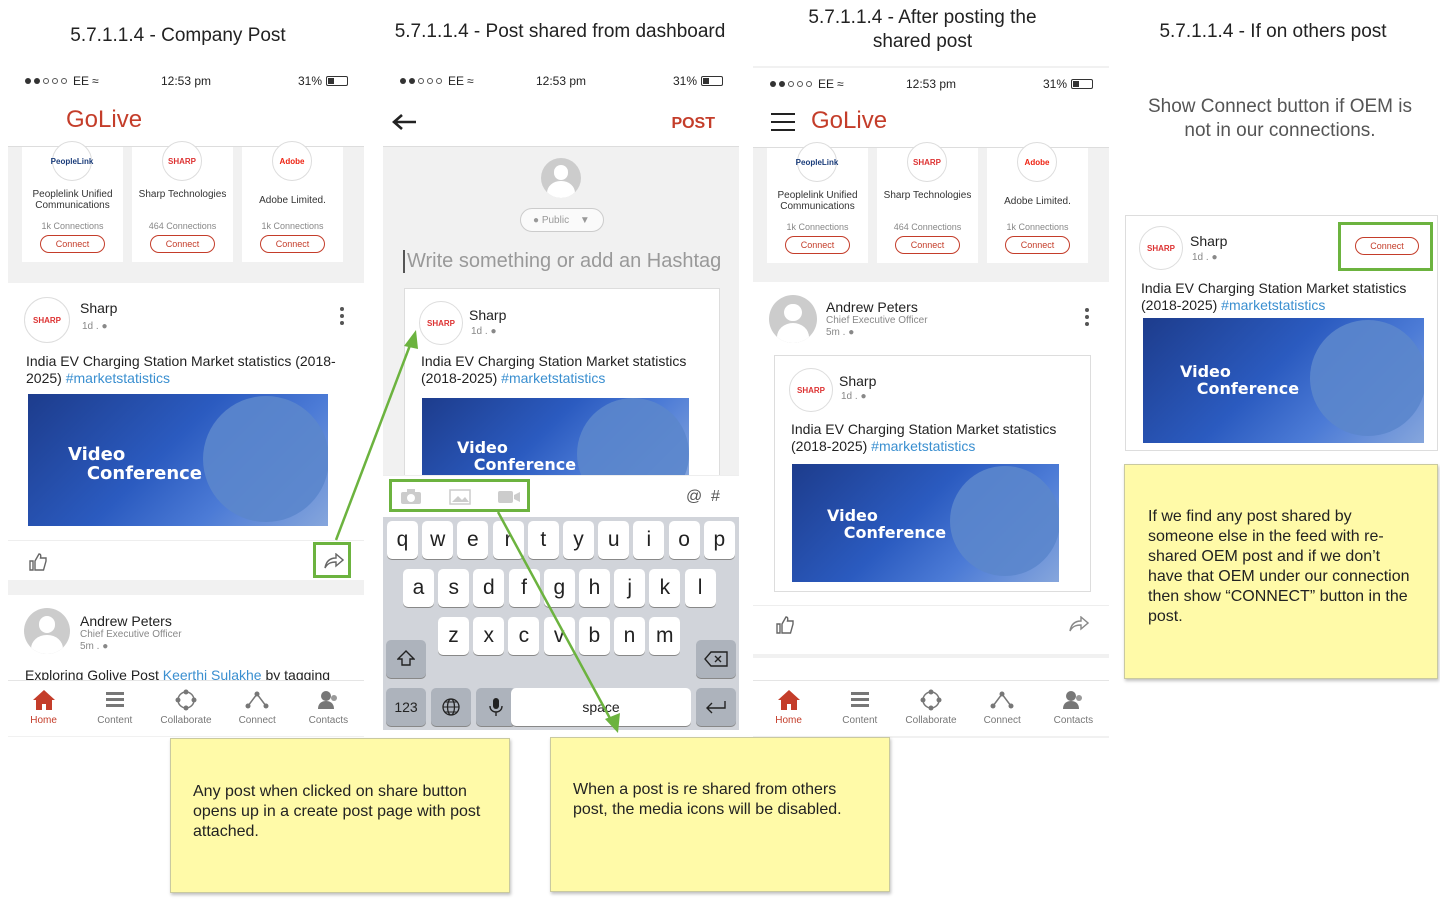  I want to click on compose-input: Write something or add an Hashtag, so click(562, 261).